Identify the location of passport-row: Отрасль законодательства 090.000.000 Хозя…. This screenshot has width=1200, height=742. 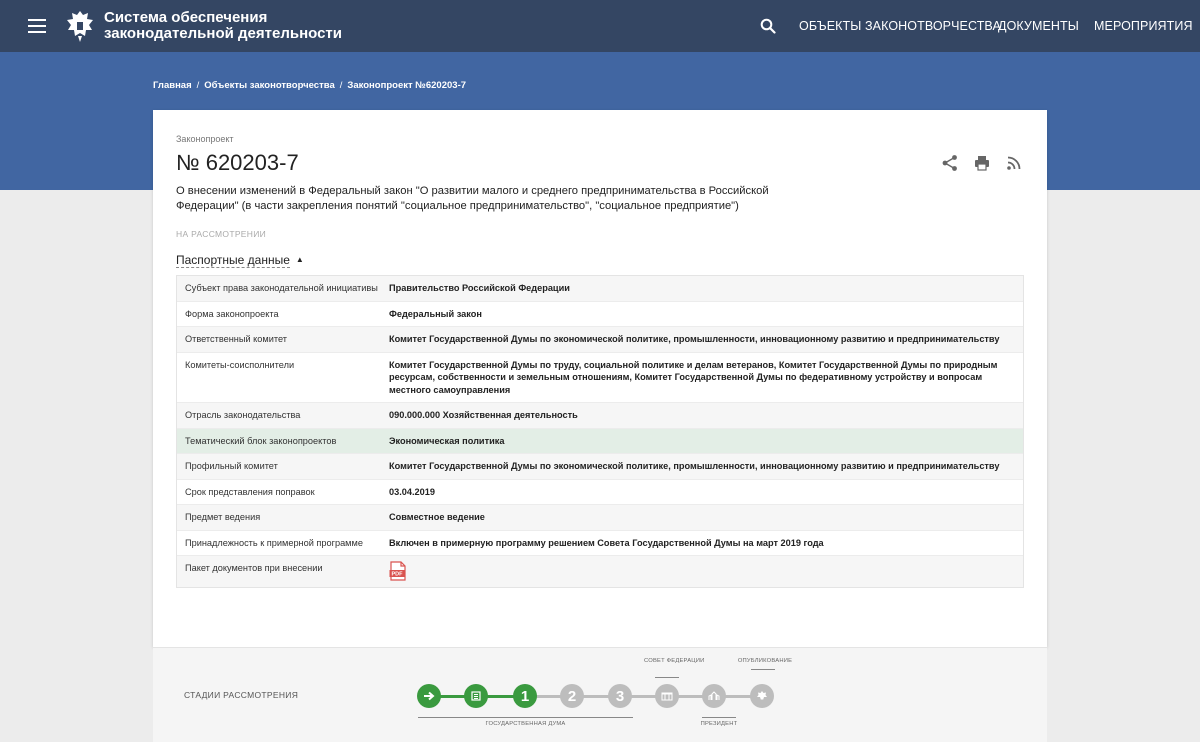
(600, 416).